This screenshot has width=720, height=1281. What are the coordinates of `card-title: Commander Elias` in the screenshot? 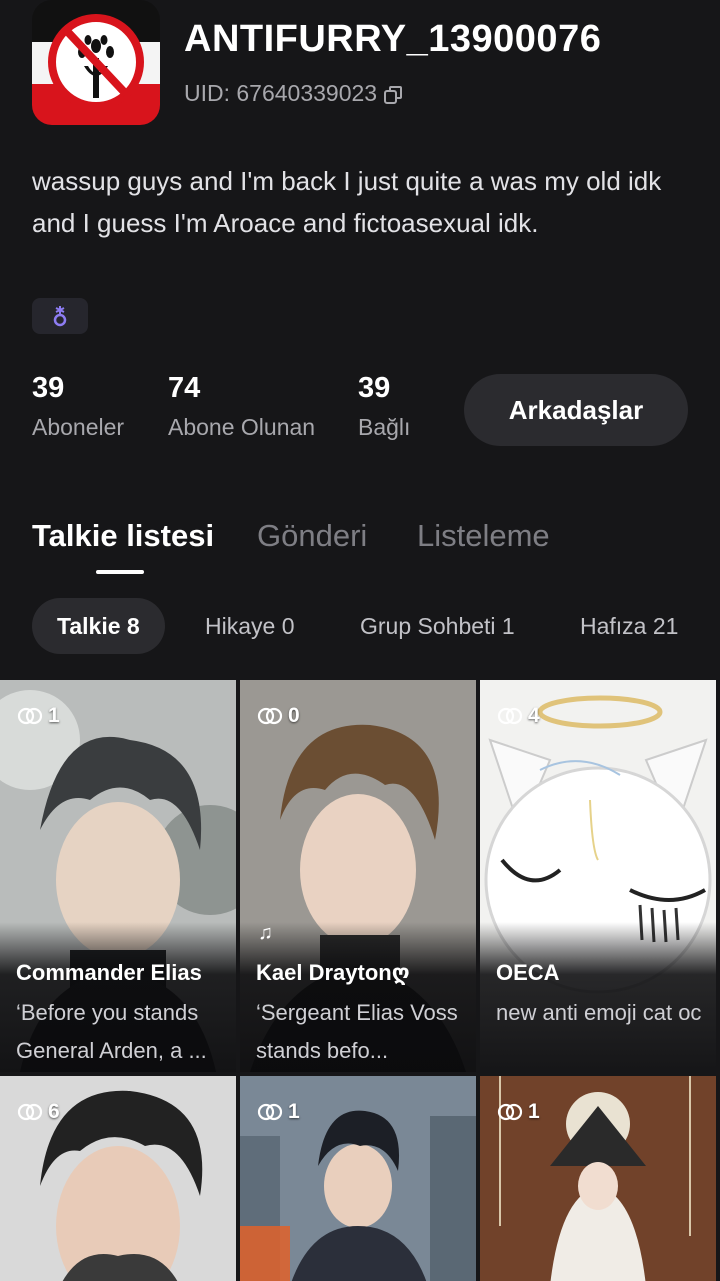 It's located at (109, 972).